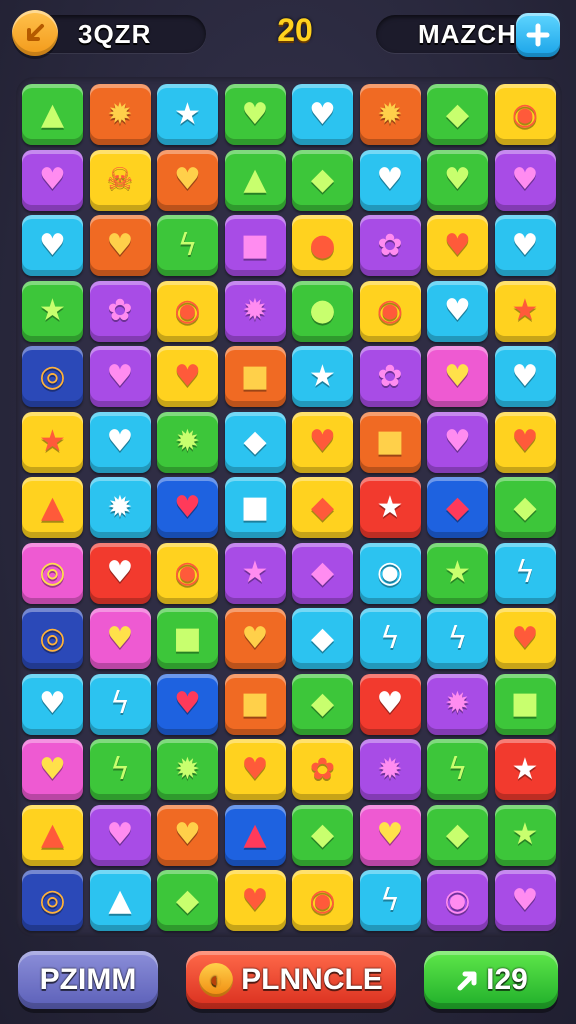 The height and width of the screenshot is (1024, 576). What do you see at coordinates (88, 980) in the screenshot?
I see `left-action-button: PZIMM` at bounding box center [88, 980].